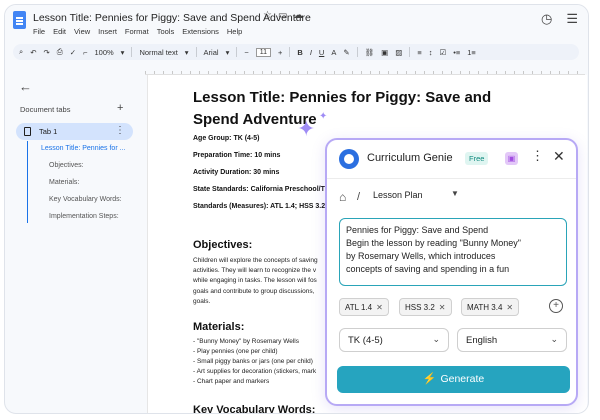 The height and width of the screenshot is (420, 600). What do you see at coordinates (417, 230) in the screenshot?
I see `text-line: Pennies for Piggy: Save and Spend` at bounding box center [417, 230].